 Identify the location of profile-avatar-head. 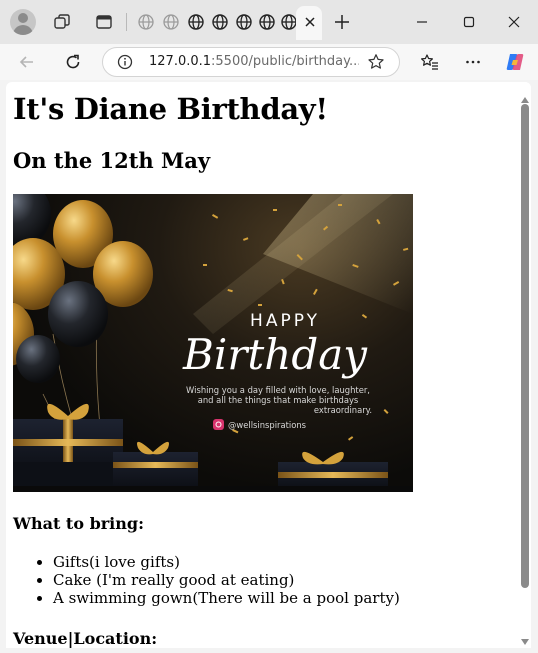
(23, 18).